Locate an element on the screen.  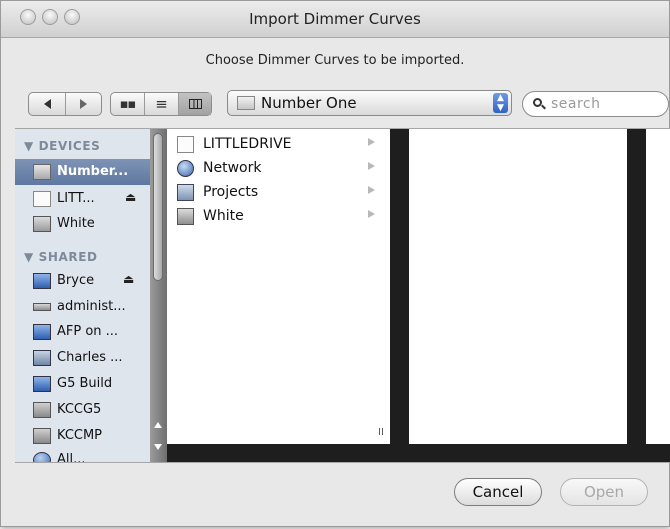
icon-view-button: ▪▪ is located at coordinates (128, 104).